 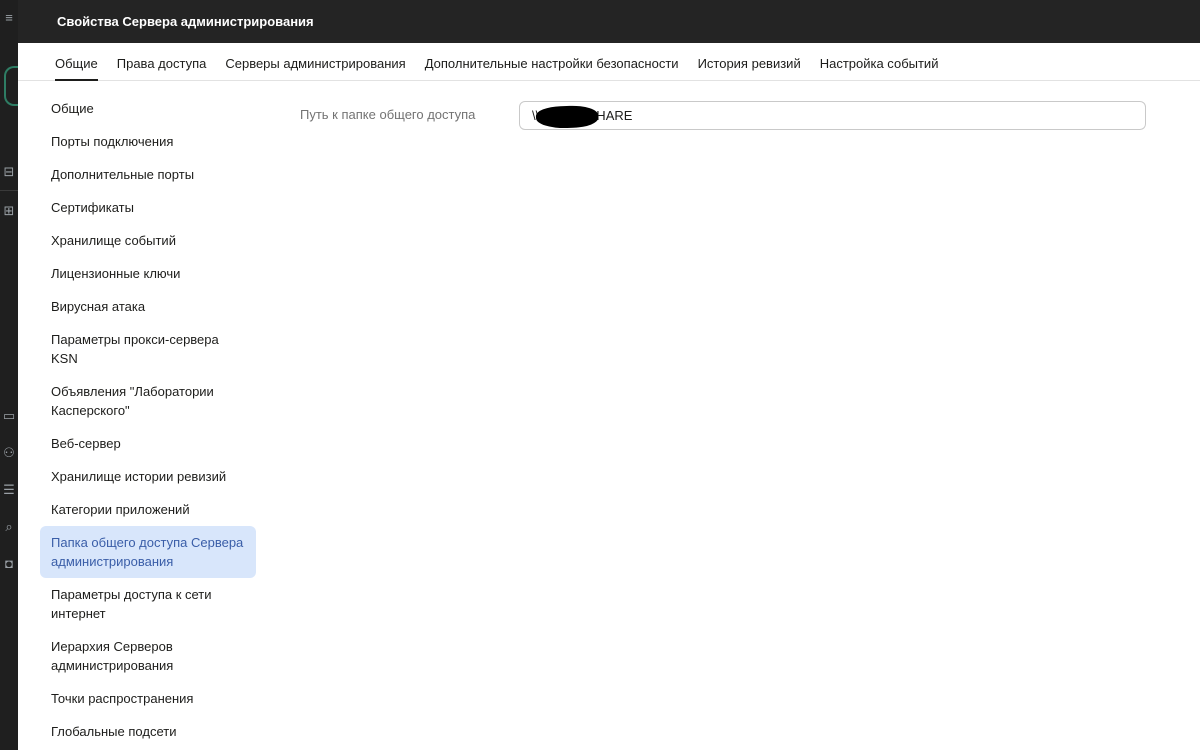 I want to click on sidenav-item-license-keys: Лицензионные ключи, so click(x=148, y=273).